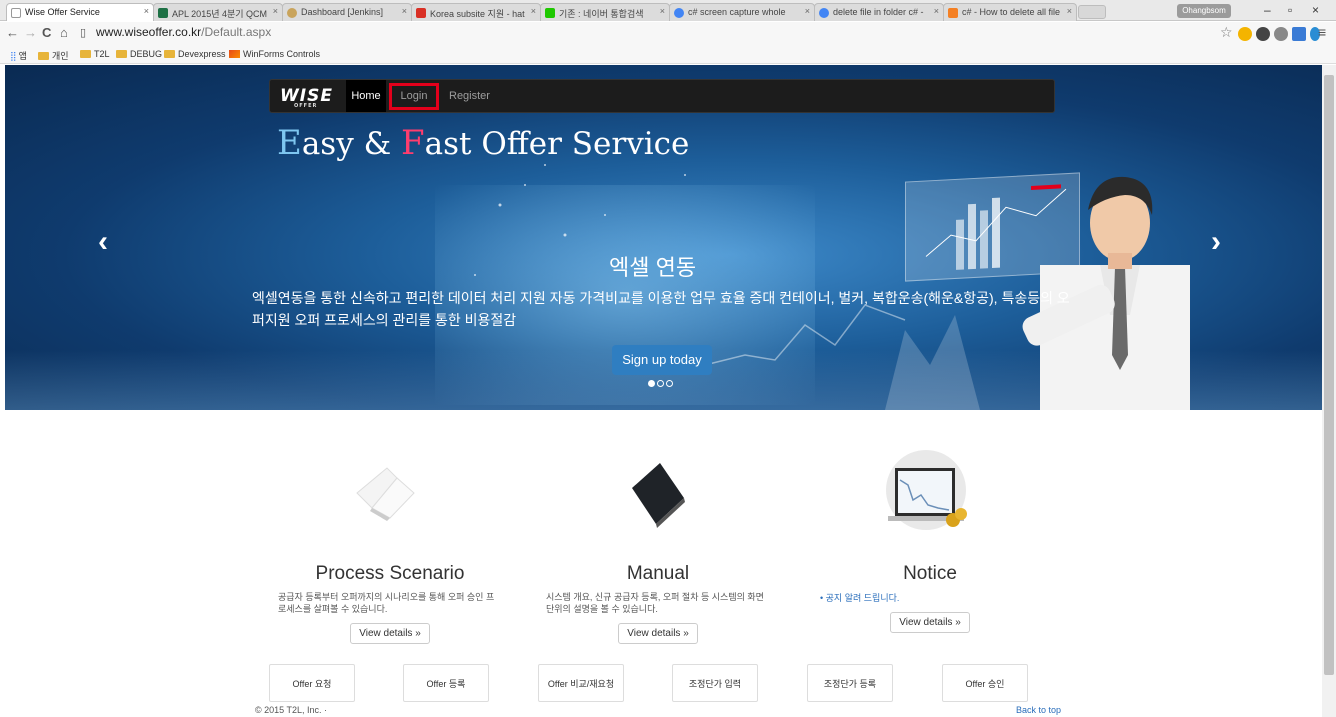 This screenshot has width=1336, height=717. I want to click on bookmark-apps: ⣿ 앱, so click(18, 55).